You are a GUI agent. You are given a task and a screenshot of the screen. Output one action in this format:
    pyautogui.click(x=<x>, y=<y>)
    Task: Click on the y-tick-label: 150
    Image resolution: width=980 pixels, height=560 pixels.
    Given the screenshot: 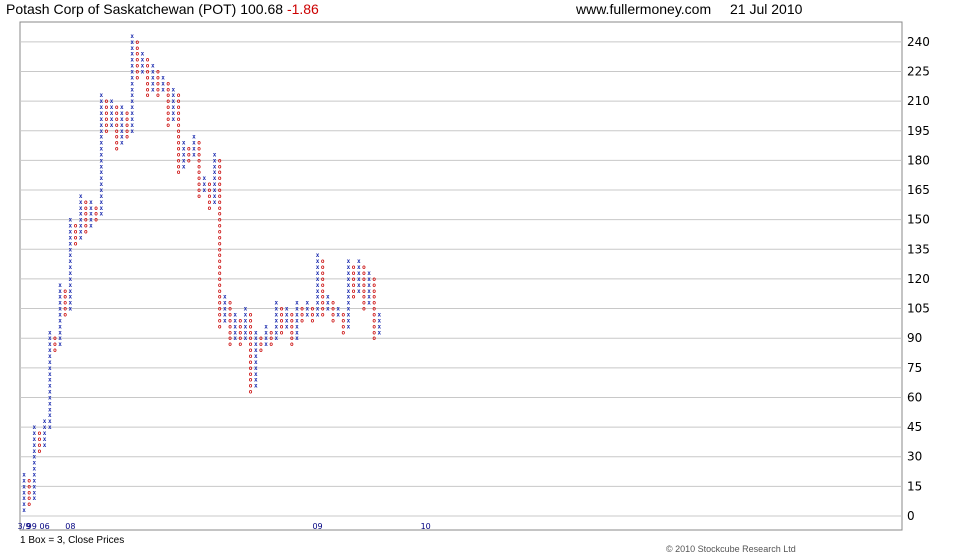 What is the action you would take?
    pyautogui.click(x=918, y=220)
    